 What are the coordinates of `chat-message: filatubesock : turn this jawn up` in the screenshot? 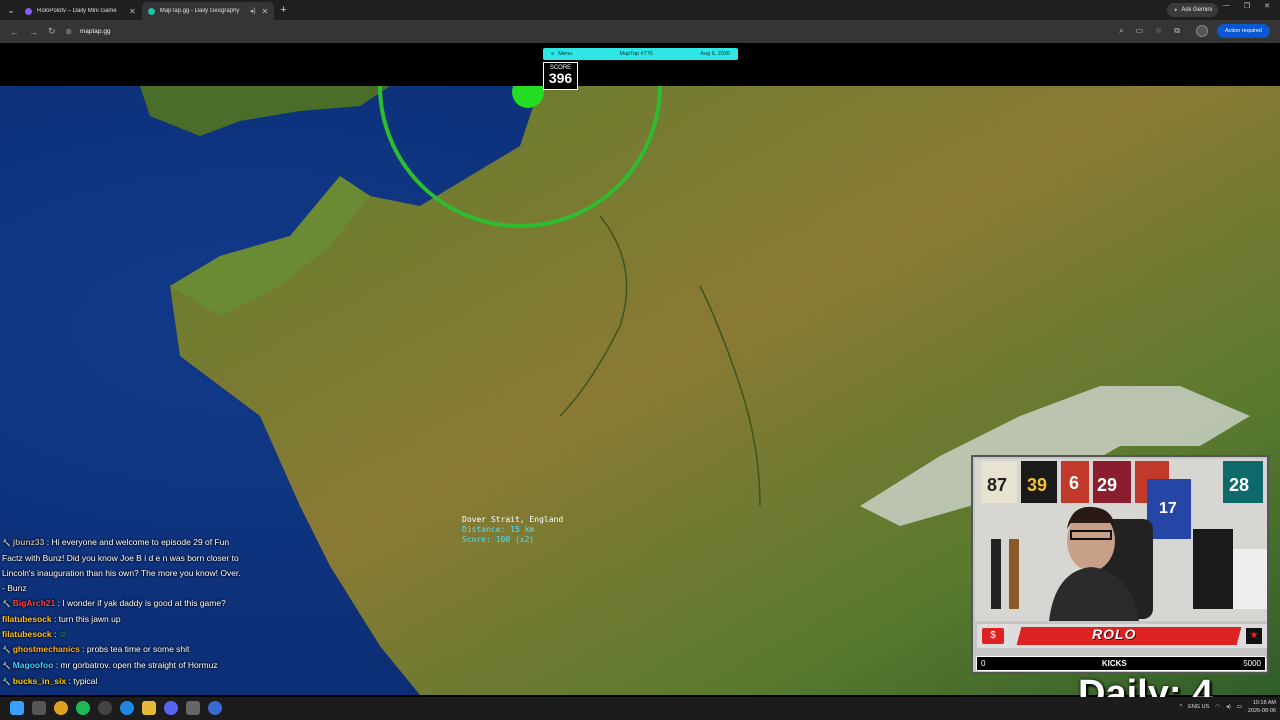 It's located at (122, 619).